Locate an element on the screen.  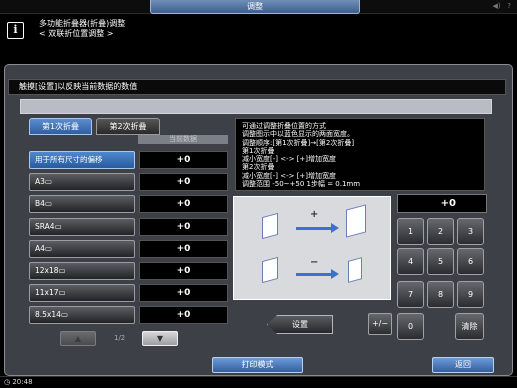
page-indicator: 1/2 is located at coordinates (120, 338).